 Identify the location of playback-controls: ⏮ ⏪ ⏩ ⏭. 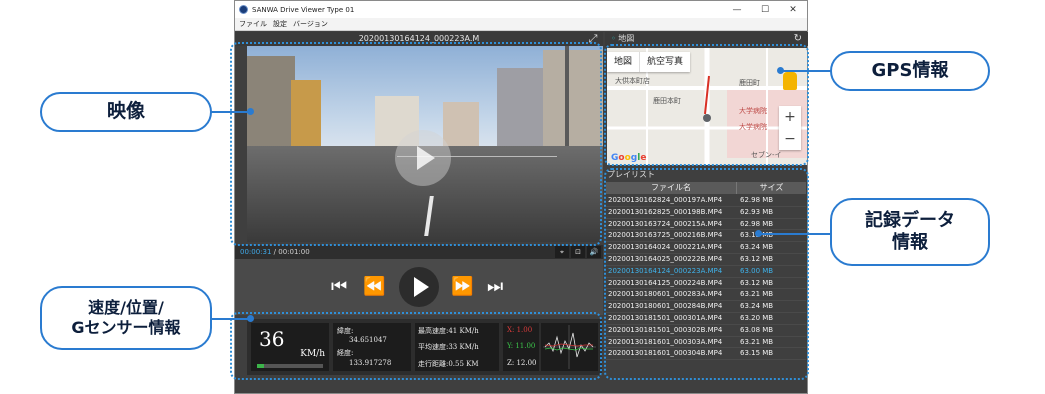
(419, 287).